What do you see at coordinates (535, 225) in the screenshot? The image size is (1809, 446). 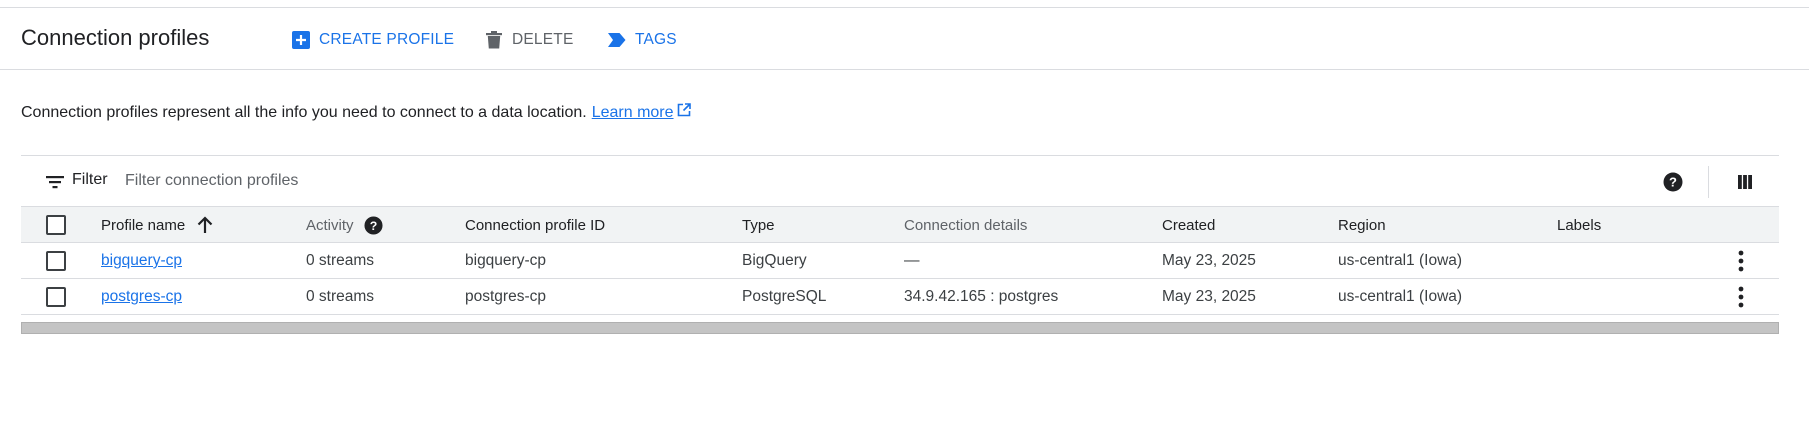 I see `column-header-connection-profile-id: Connection profile ID` at bounding box center [535, 225].